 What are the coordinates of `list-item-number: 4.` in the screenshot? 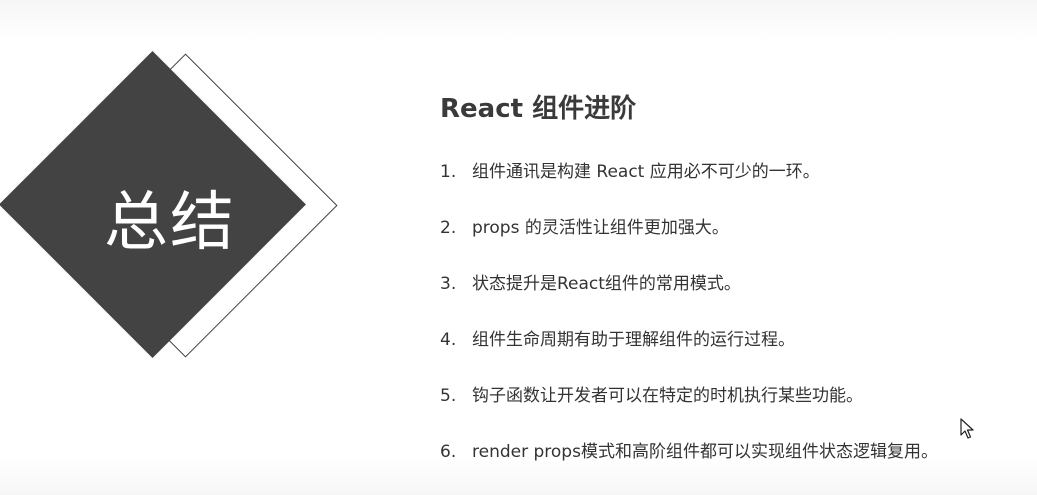 It's located at (448, 340).